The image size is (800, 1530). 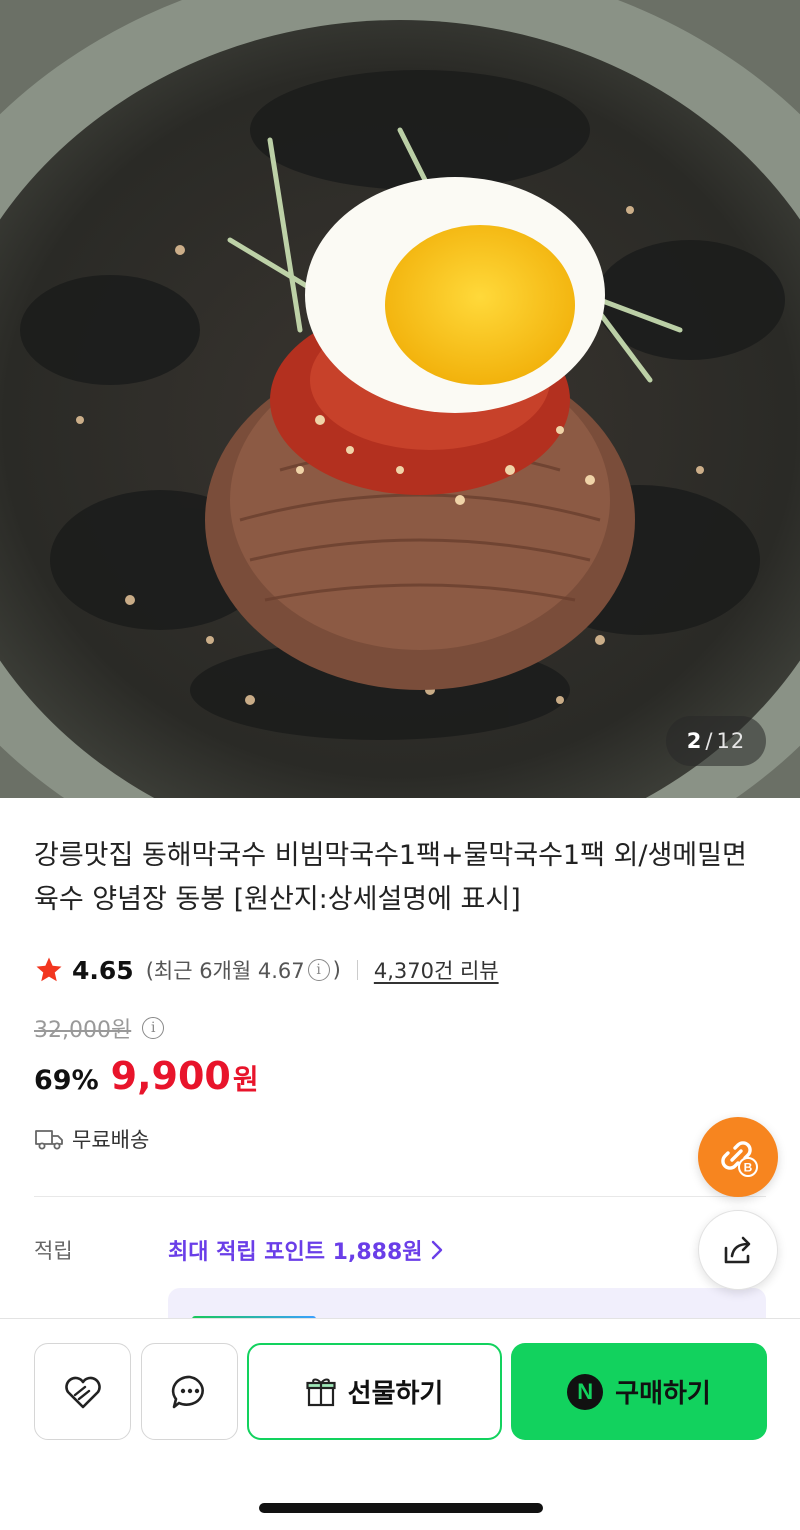 I want to click on shipping-row: 무료배송, so click(x=91, y=1139).